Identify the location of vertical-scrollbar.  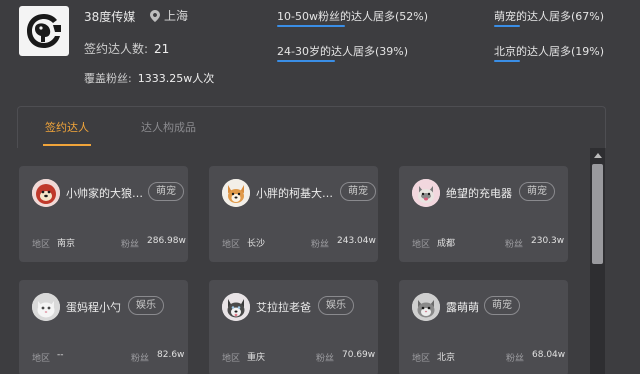
(597, 261).